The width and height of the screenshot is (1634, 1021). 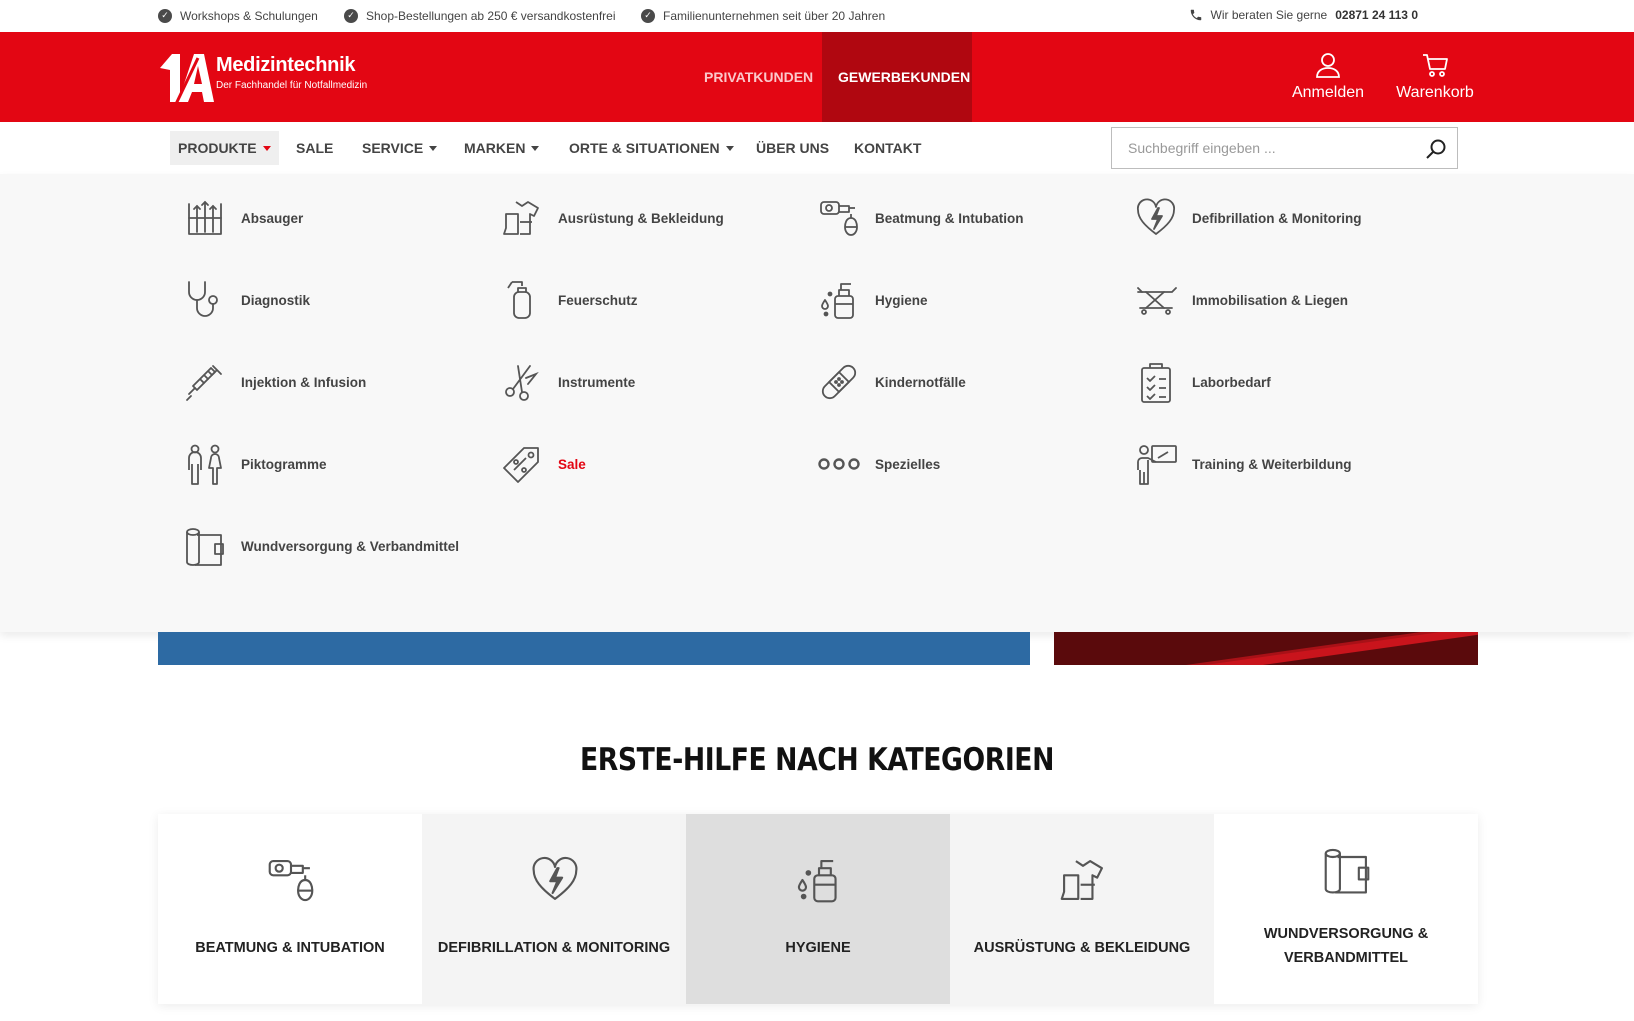 I want to click on dropdown-item-label: Injektion & Infusion, so click(x=304, y=382).